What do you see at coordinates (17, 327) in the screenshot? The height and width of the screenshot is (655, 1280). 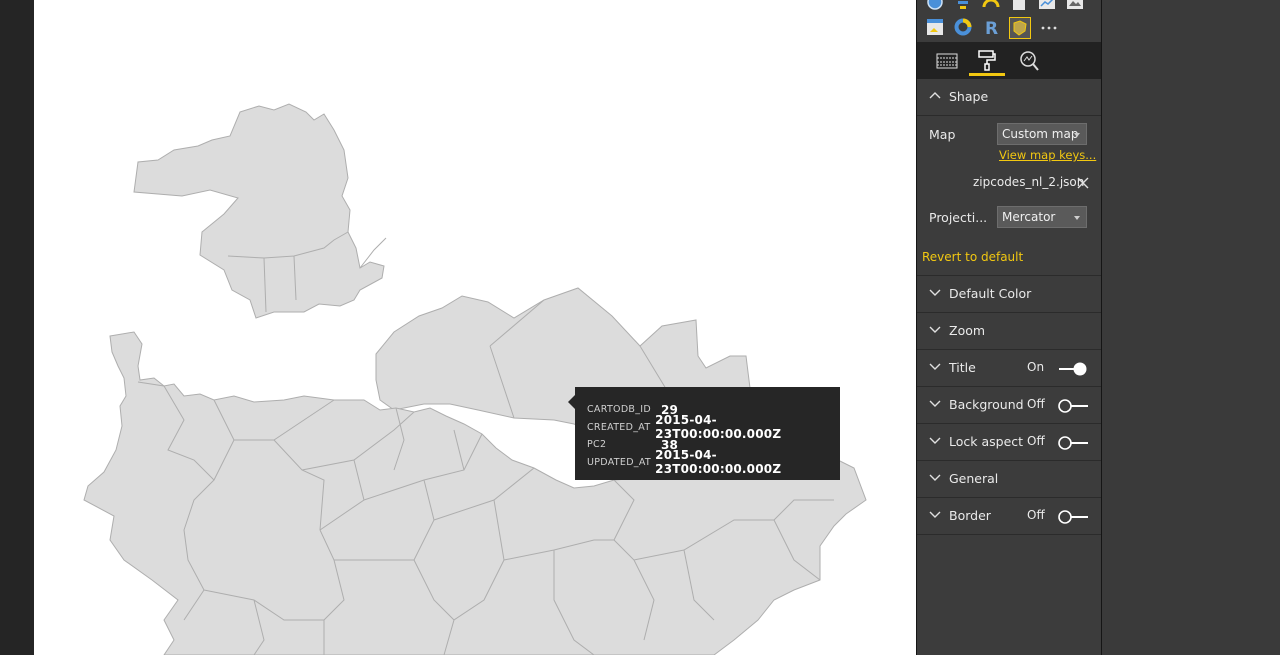 I see `left-window-edge` at bounding box center [17, 327].